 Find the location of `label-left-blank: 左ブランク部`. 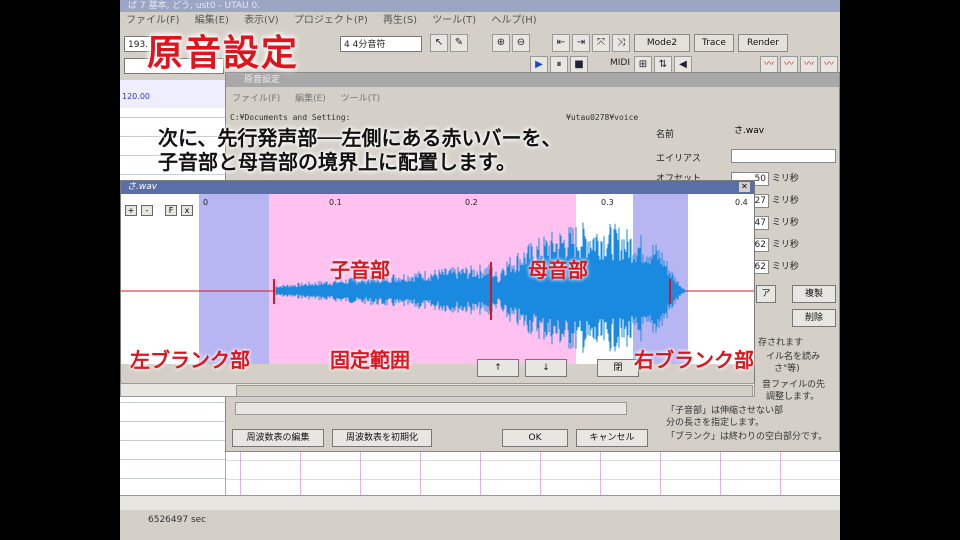

label-left-blank: 左ブランク部 is located at coordinates (190, 360).